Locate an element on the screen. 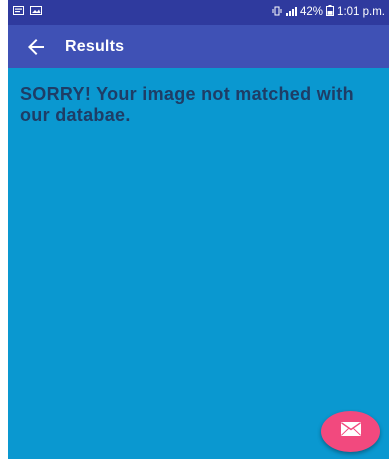  envelope-icon is located at coordinates (350, 431).